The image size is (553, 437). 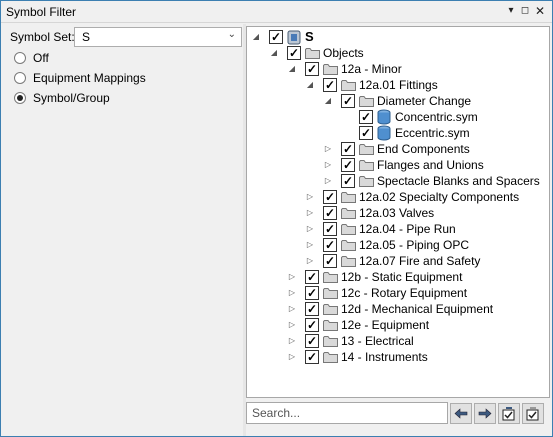 What do you see at coordinates (436, 117) in the screenshot?
I see `tree-node-label: Concentric.sym` at bounding box center [436, 117].